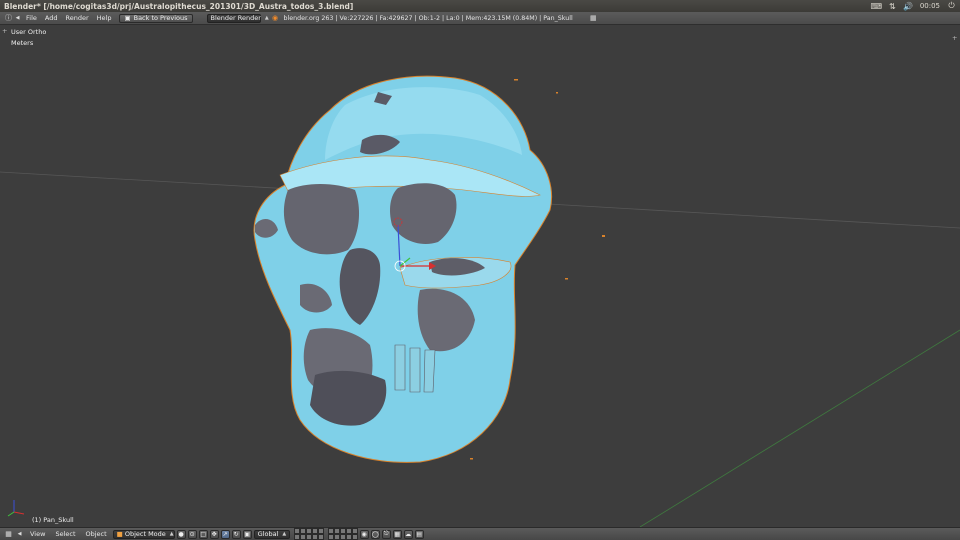 Image resolution: width=960 pixels, height=540 pixels. What do you see at coordinates (192, 534) in the screenshot?
I see `pivot-point-button: ⊙` at bounding box center [192, 534].